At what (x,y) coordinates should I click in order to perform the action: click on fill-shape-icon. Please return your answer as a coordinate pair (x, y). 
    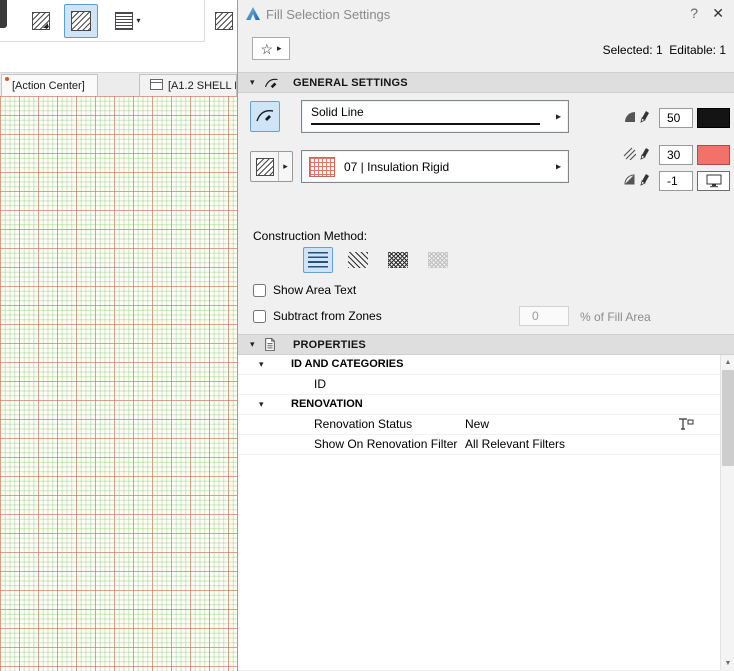
    Looking at the image, I should click on (630, 117).